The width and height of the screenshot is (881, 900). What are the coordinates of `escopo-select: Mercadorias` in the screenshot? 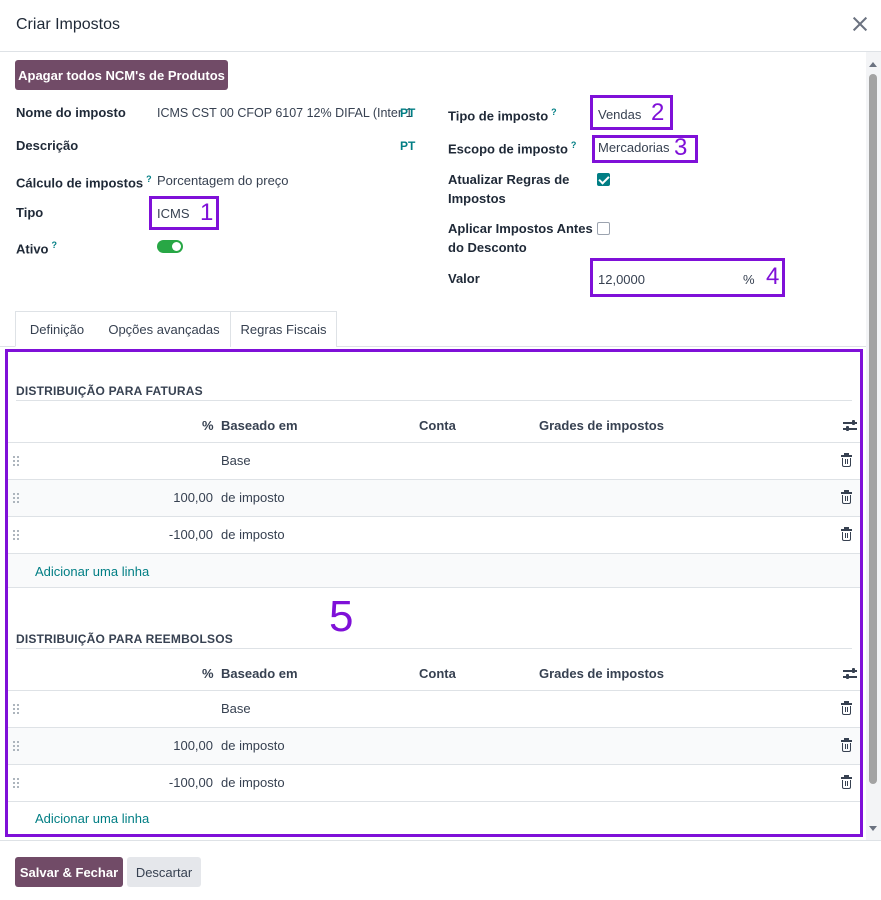 It's located at (634, 147).